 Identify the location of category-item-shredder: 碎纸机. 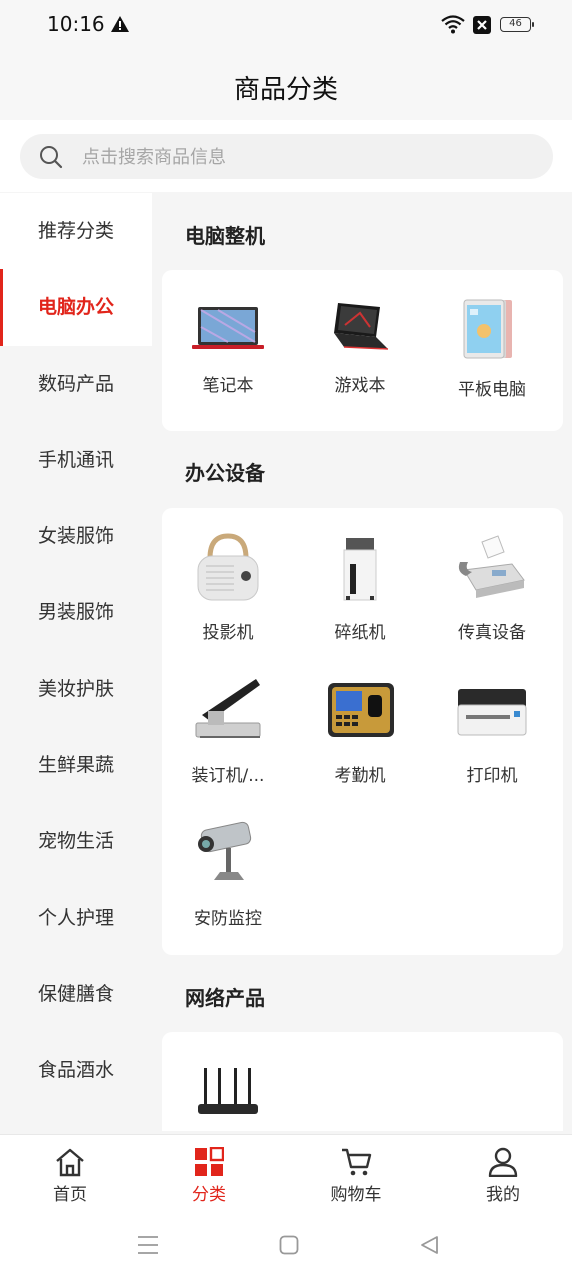
(360, 587).